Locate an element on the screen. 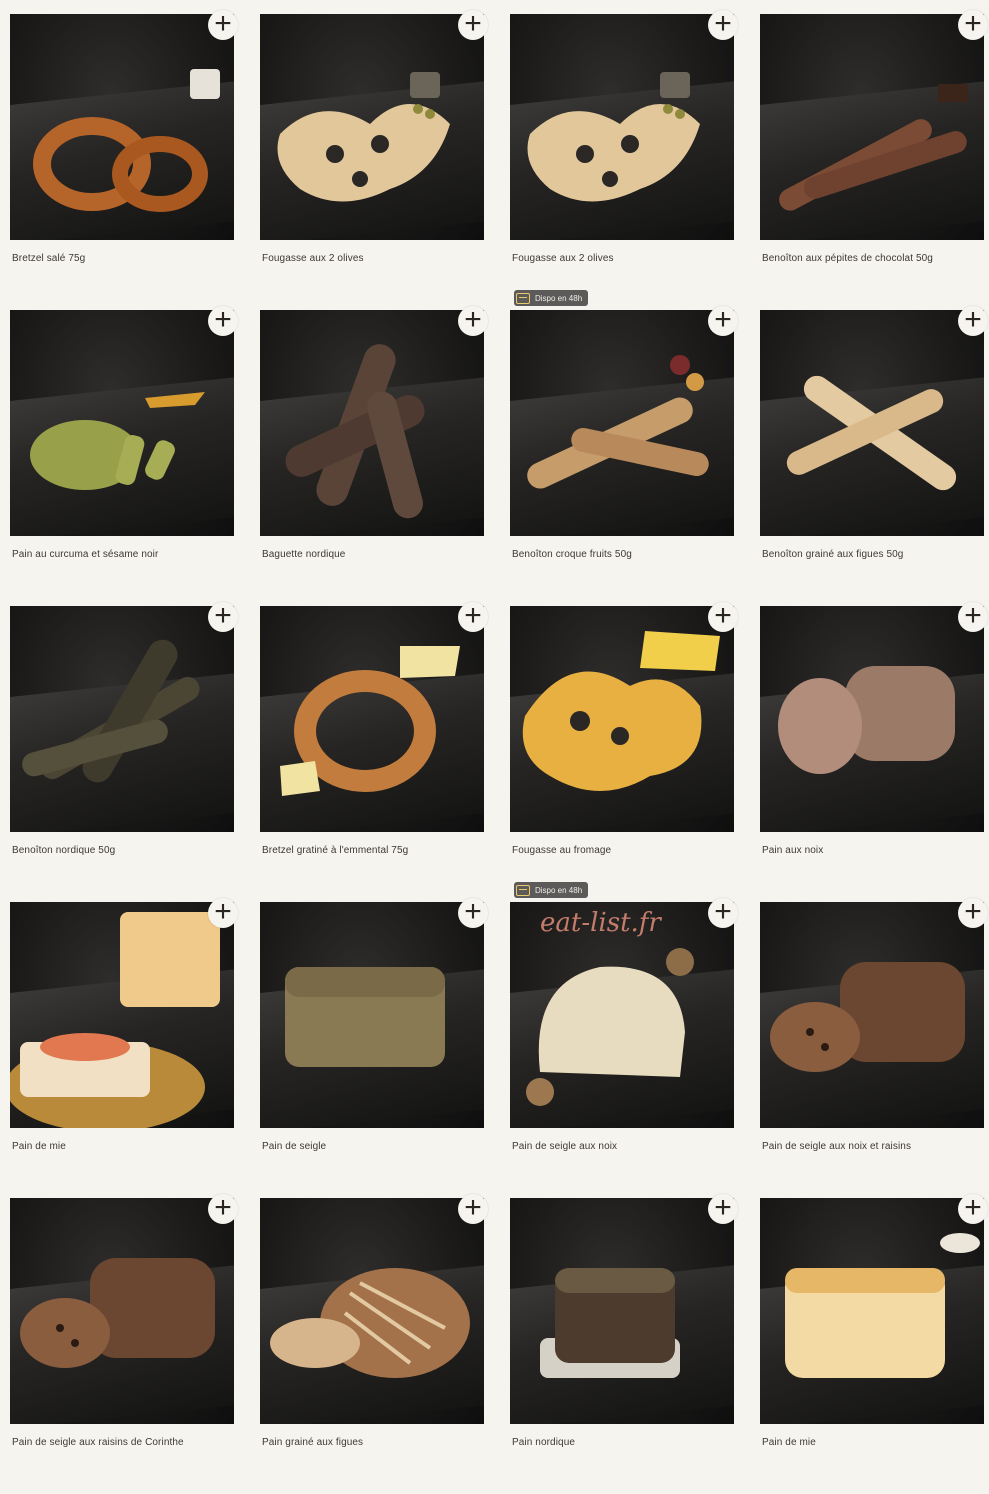 The height and width of the screenshot is (1494, 989). product-card: + Benoîton grainé aux figues 50g is located at coordinates (874, 455).